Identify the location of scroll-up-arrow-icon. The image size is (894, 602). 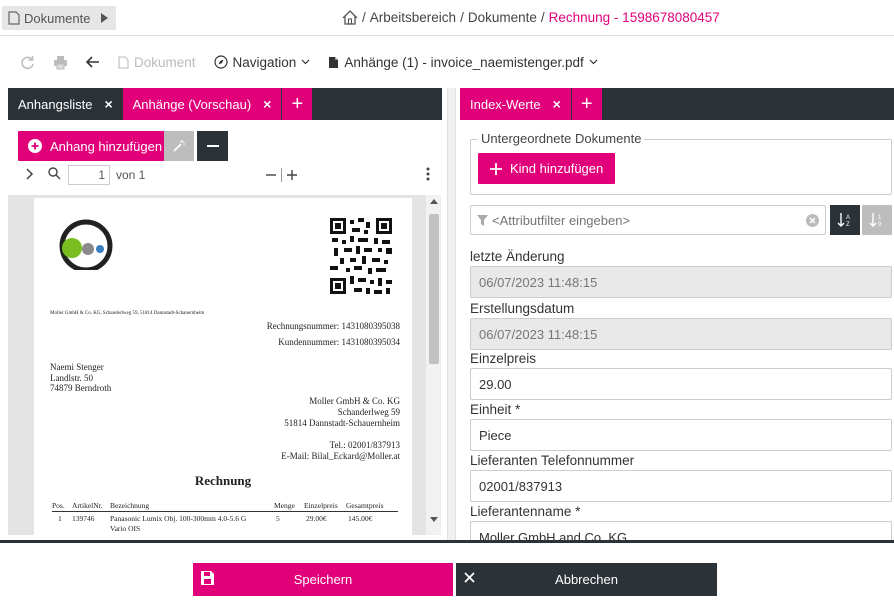
(434, 201).